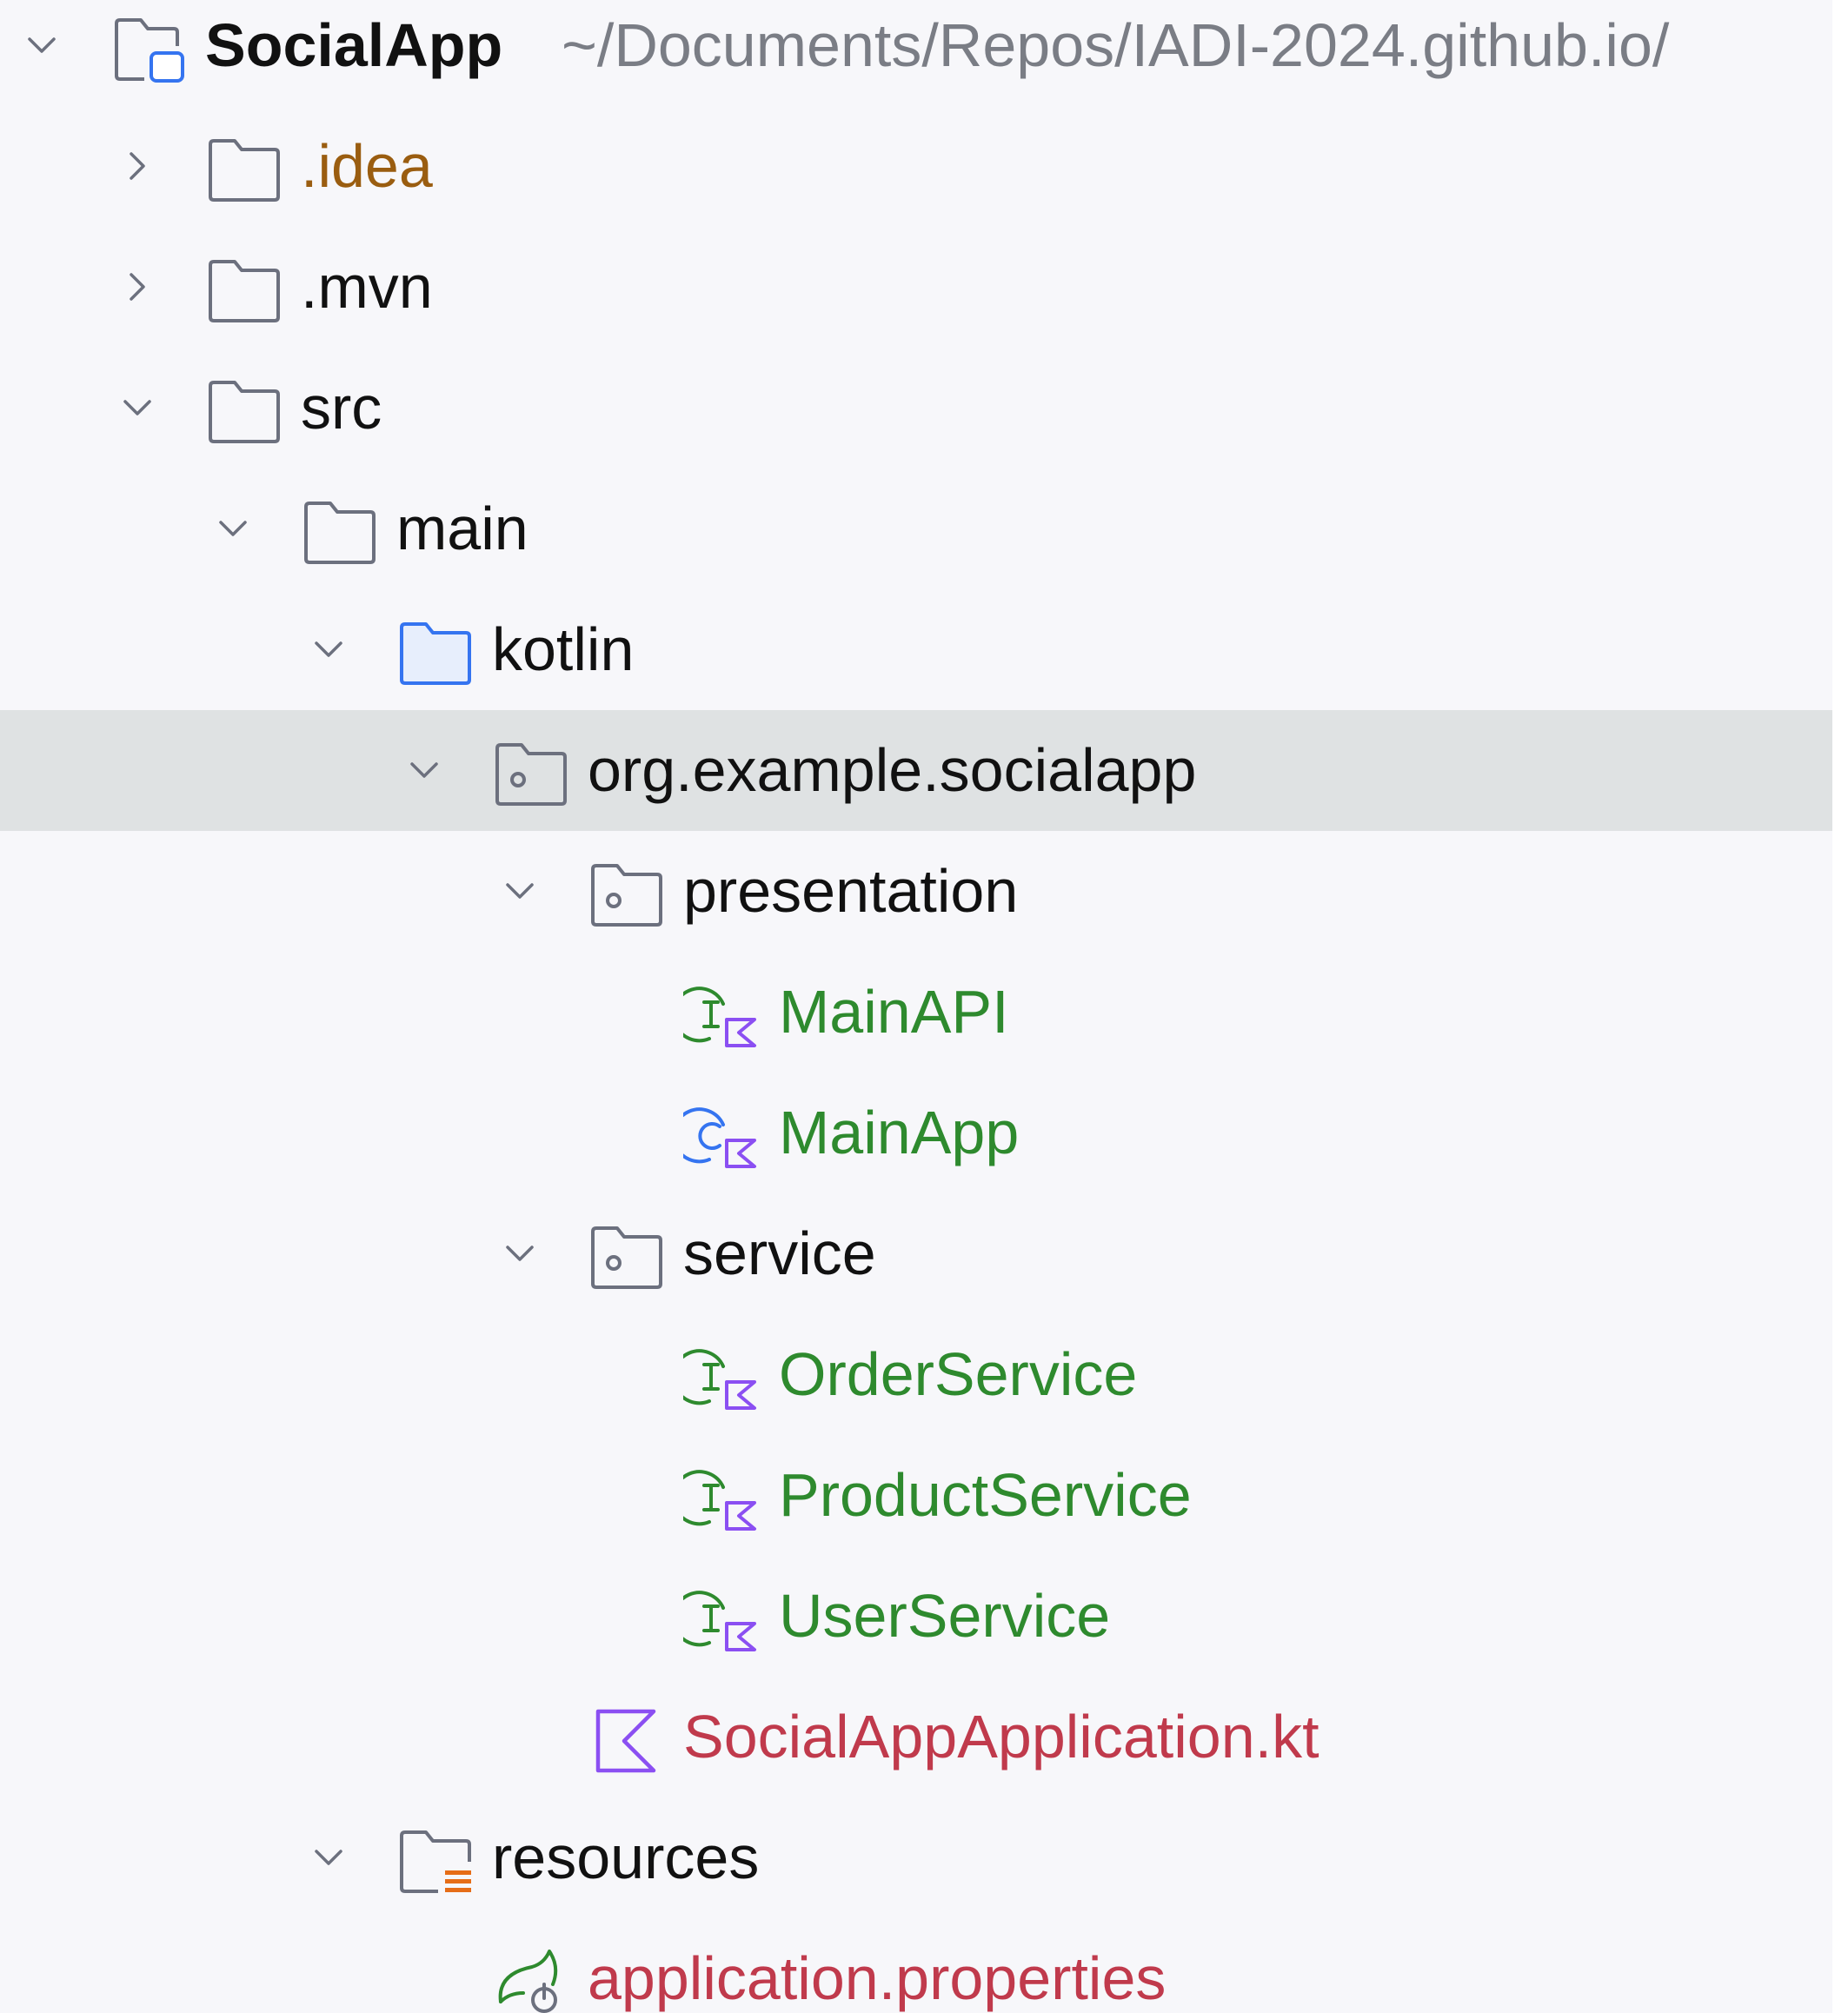 This screenshot has height=2013, width=1848. I want to click on tree-item-label: ProductService, so click(985, 1495).